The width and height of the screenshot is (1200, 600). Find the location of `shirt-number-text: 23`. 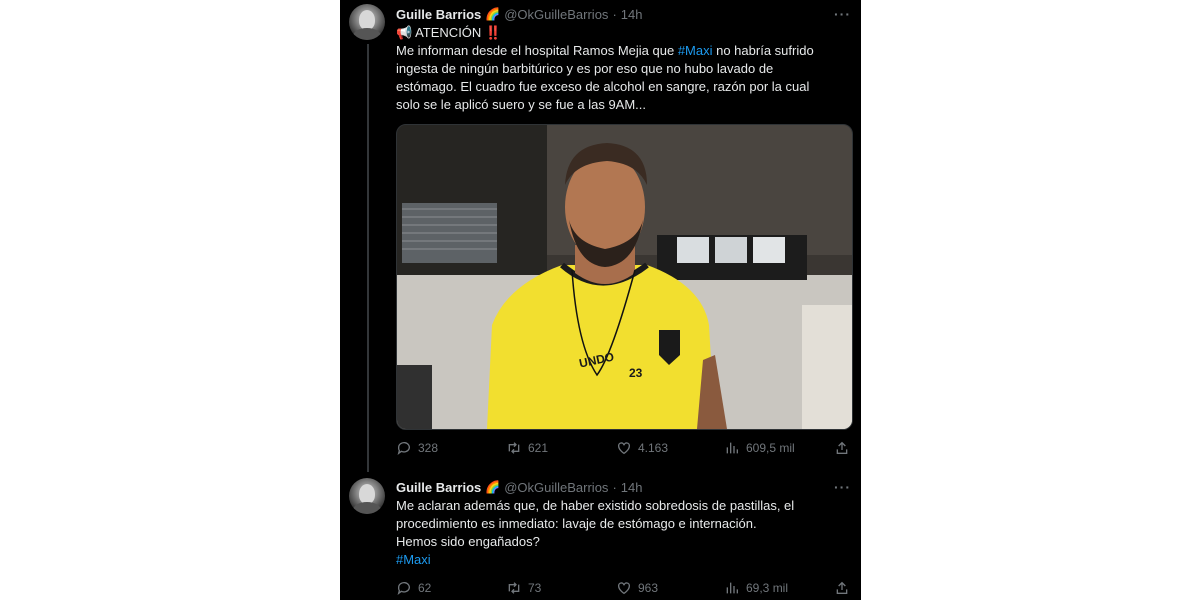

shirt-number-text: 23 is located at coordinates (636, 373).